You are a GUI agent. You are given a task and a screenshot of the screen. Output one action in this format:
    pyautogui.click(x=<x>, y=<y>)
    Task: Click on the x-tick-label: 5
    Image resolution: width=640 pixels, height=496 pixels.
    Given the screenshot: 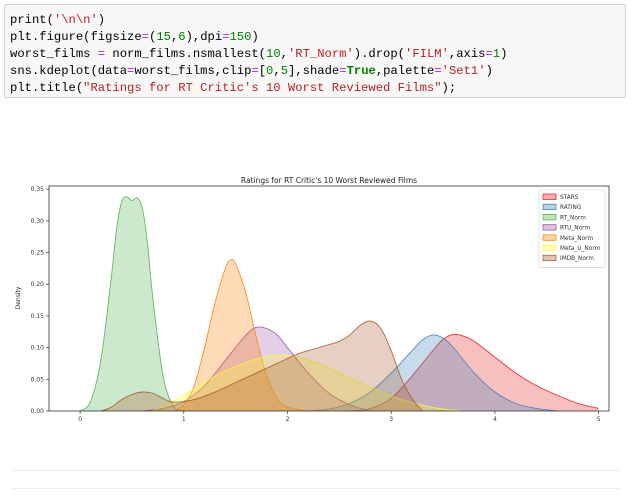 What is the action you would take?
    pyautogui.click(x=599, y=419)
    